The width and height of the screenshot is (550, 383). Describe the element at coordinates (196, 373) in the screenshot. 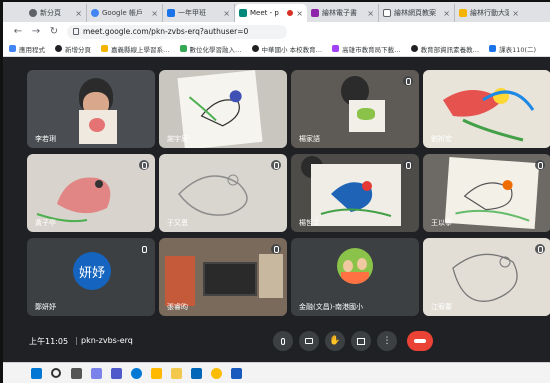

I see `store-icon` at that location.